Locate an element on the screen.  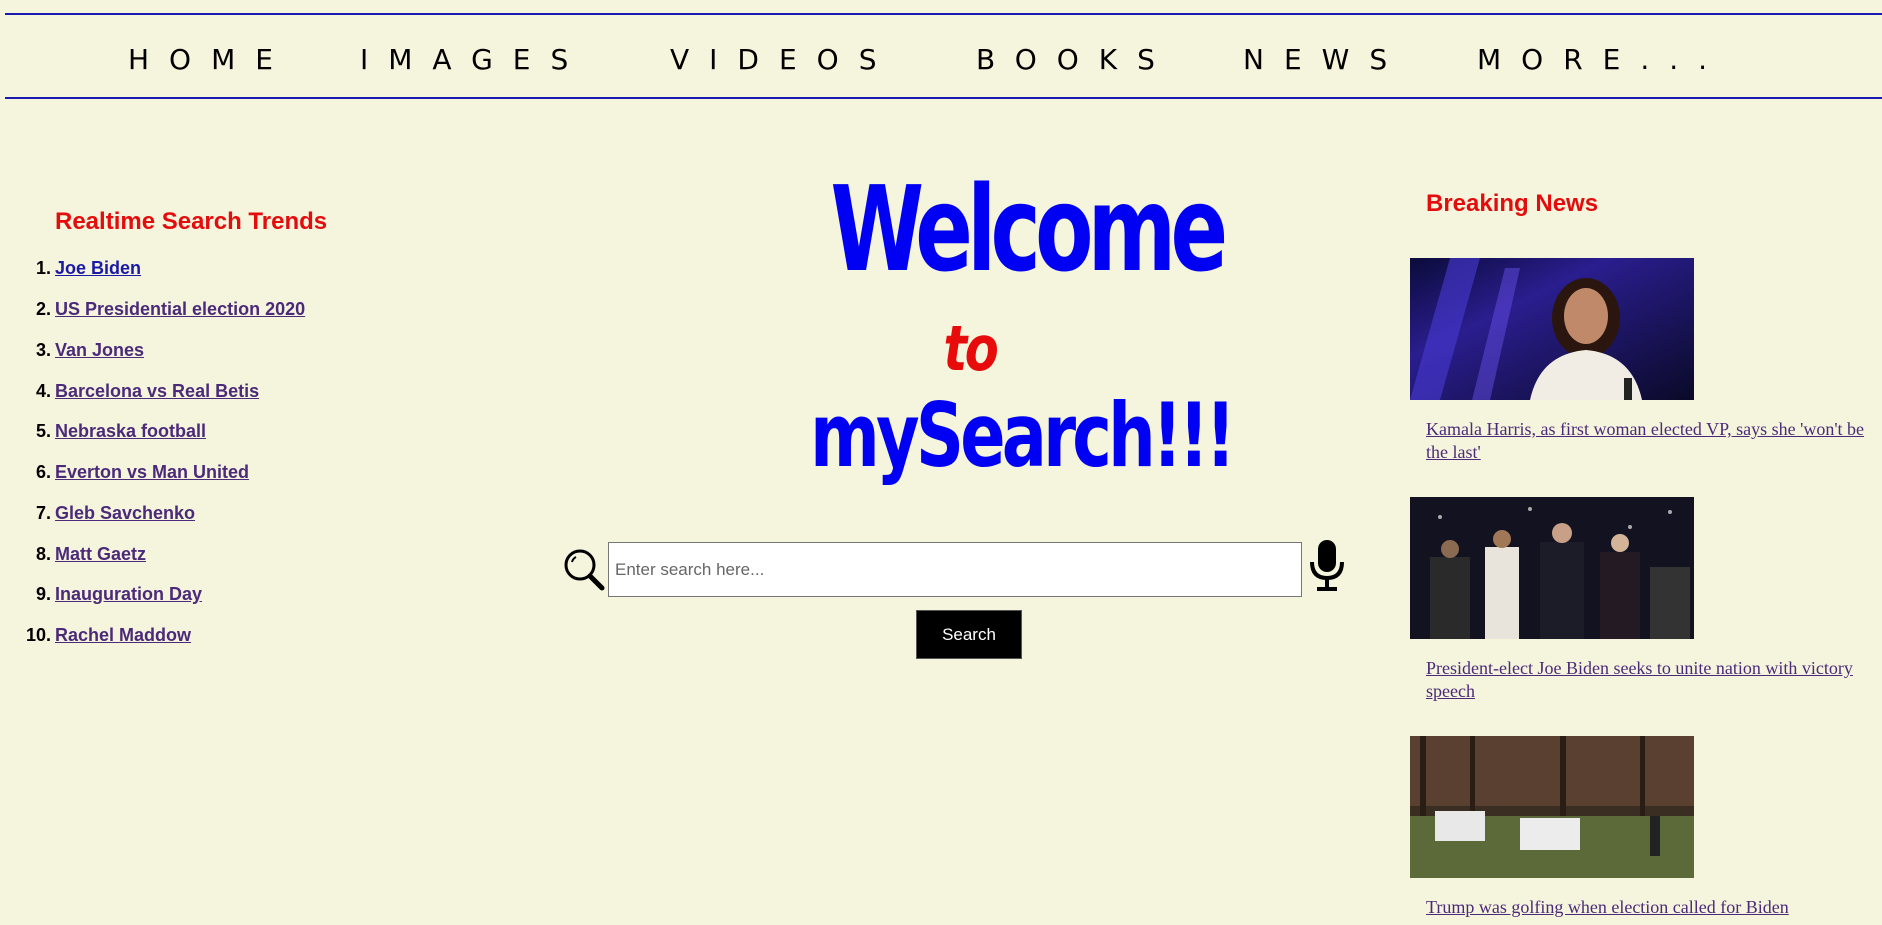
list-item: 5. Nebraska football is located at coordinates (200, 441).